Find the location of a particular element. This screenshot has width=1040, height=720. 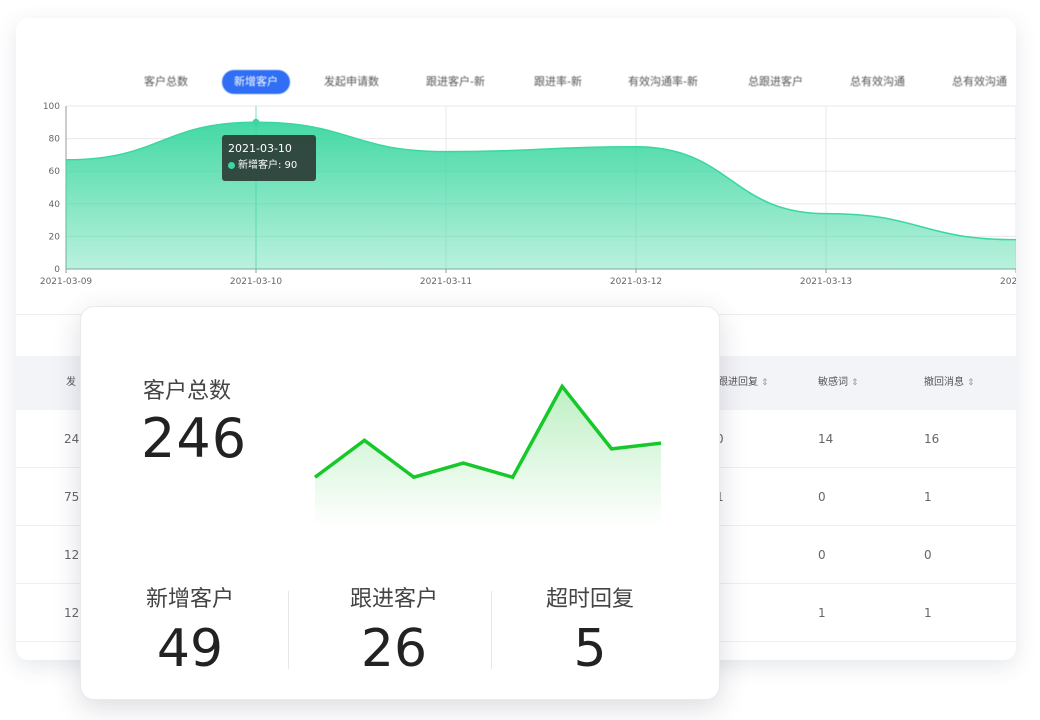

y-tick-label: 0 is located at coordinates (57, 270).